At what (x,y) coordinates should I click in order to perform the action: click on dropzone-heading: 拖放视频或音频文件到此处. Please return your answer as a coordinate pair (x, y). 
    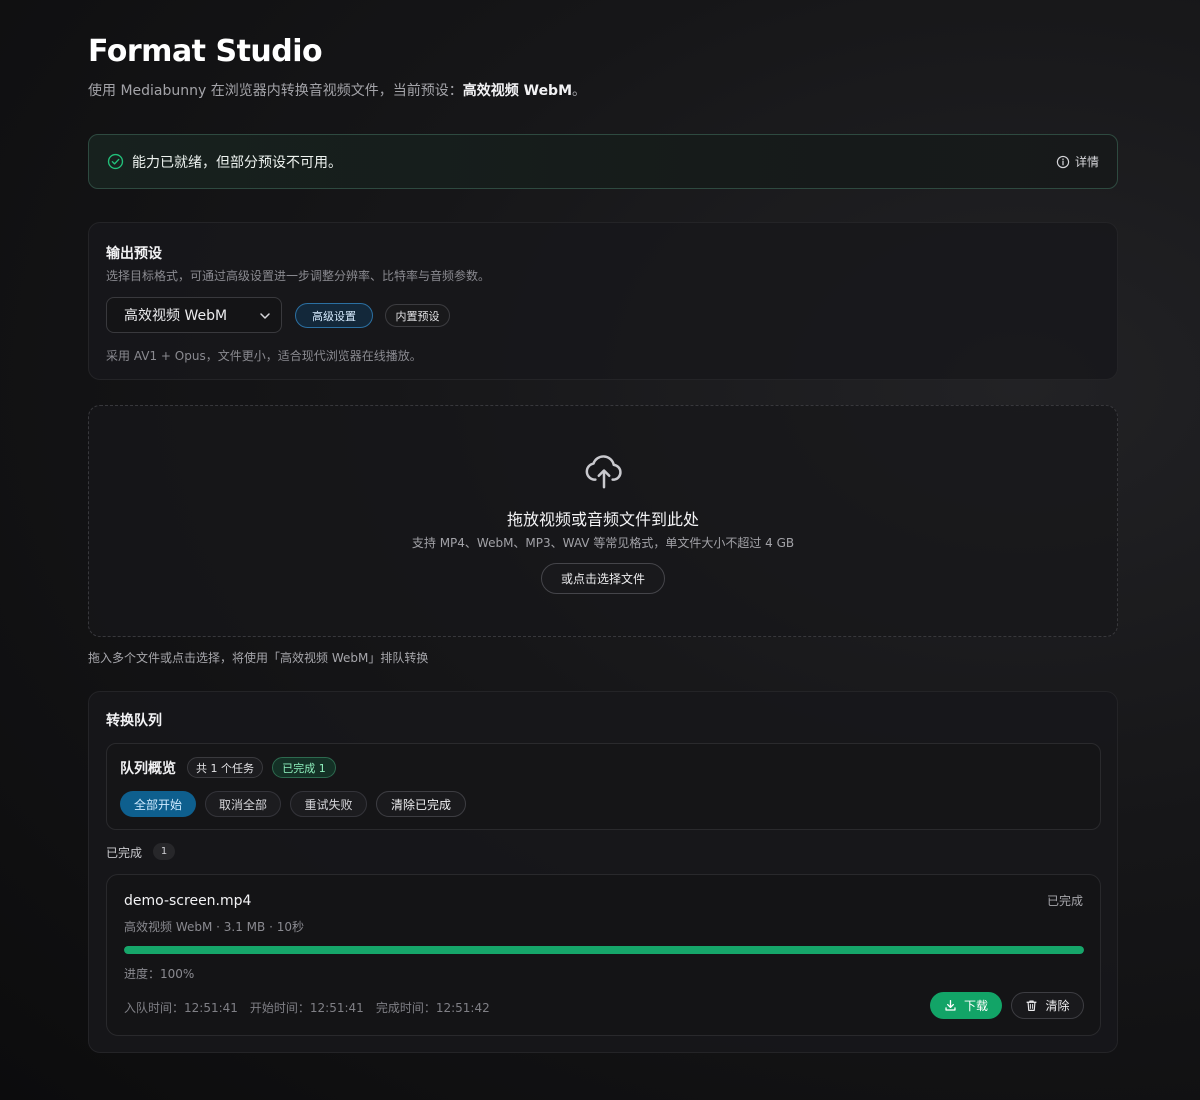
    Looking at the image, I should click on (602, 519).